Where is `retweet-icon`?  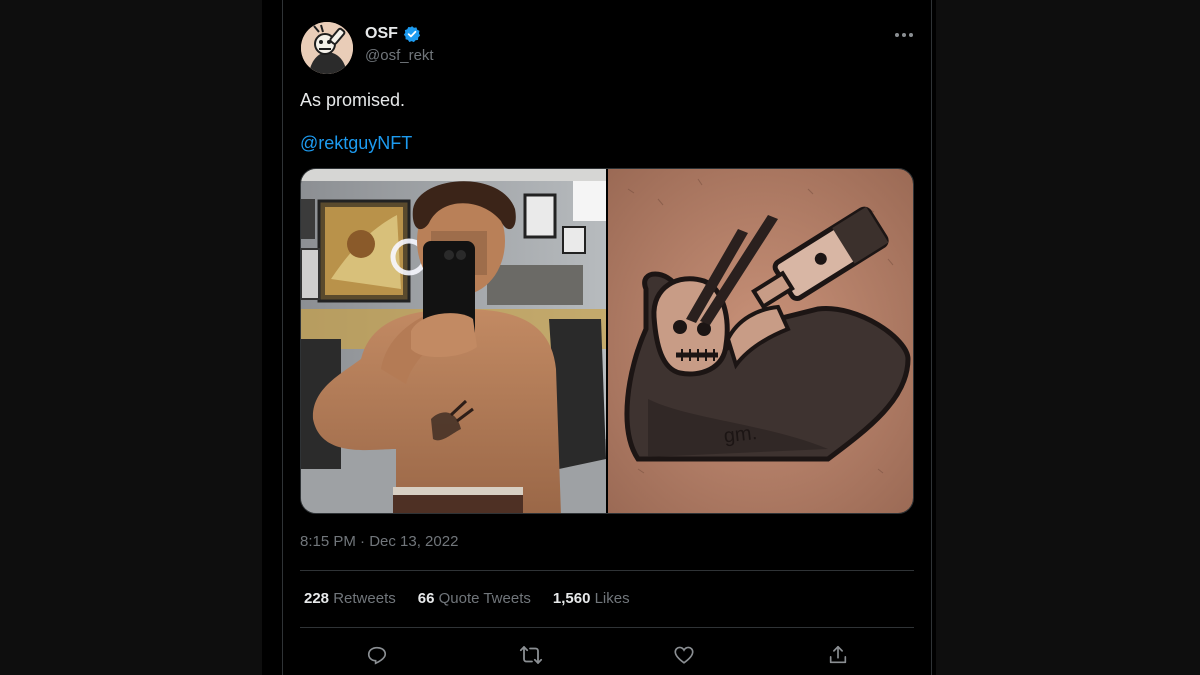 retweet-icon is located at coordinates (531, 655).